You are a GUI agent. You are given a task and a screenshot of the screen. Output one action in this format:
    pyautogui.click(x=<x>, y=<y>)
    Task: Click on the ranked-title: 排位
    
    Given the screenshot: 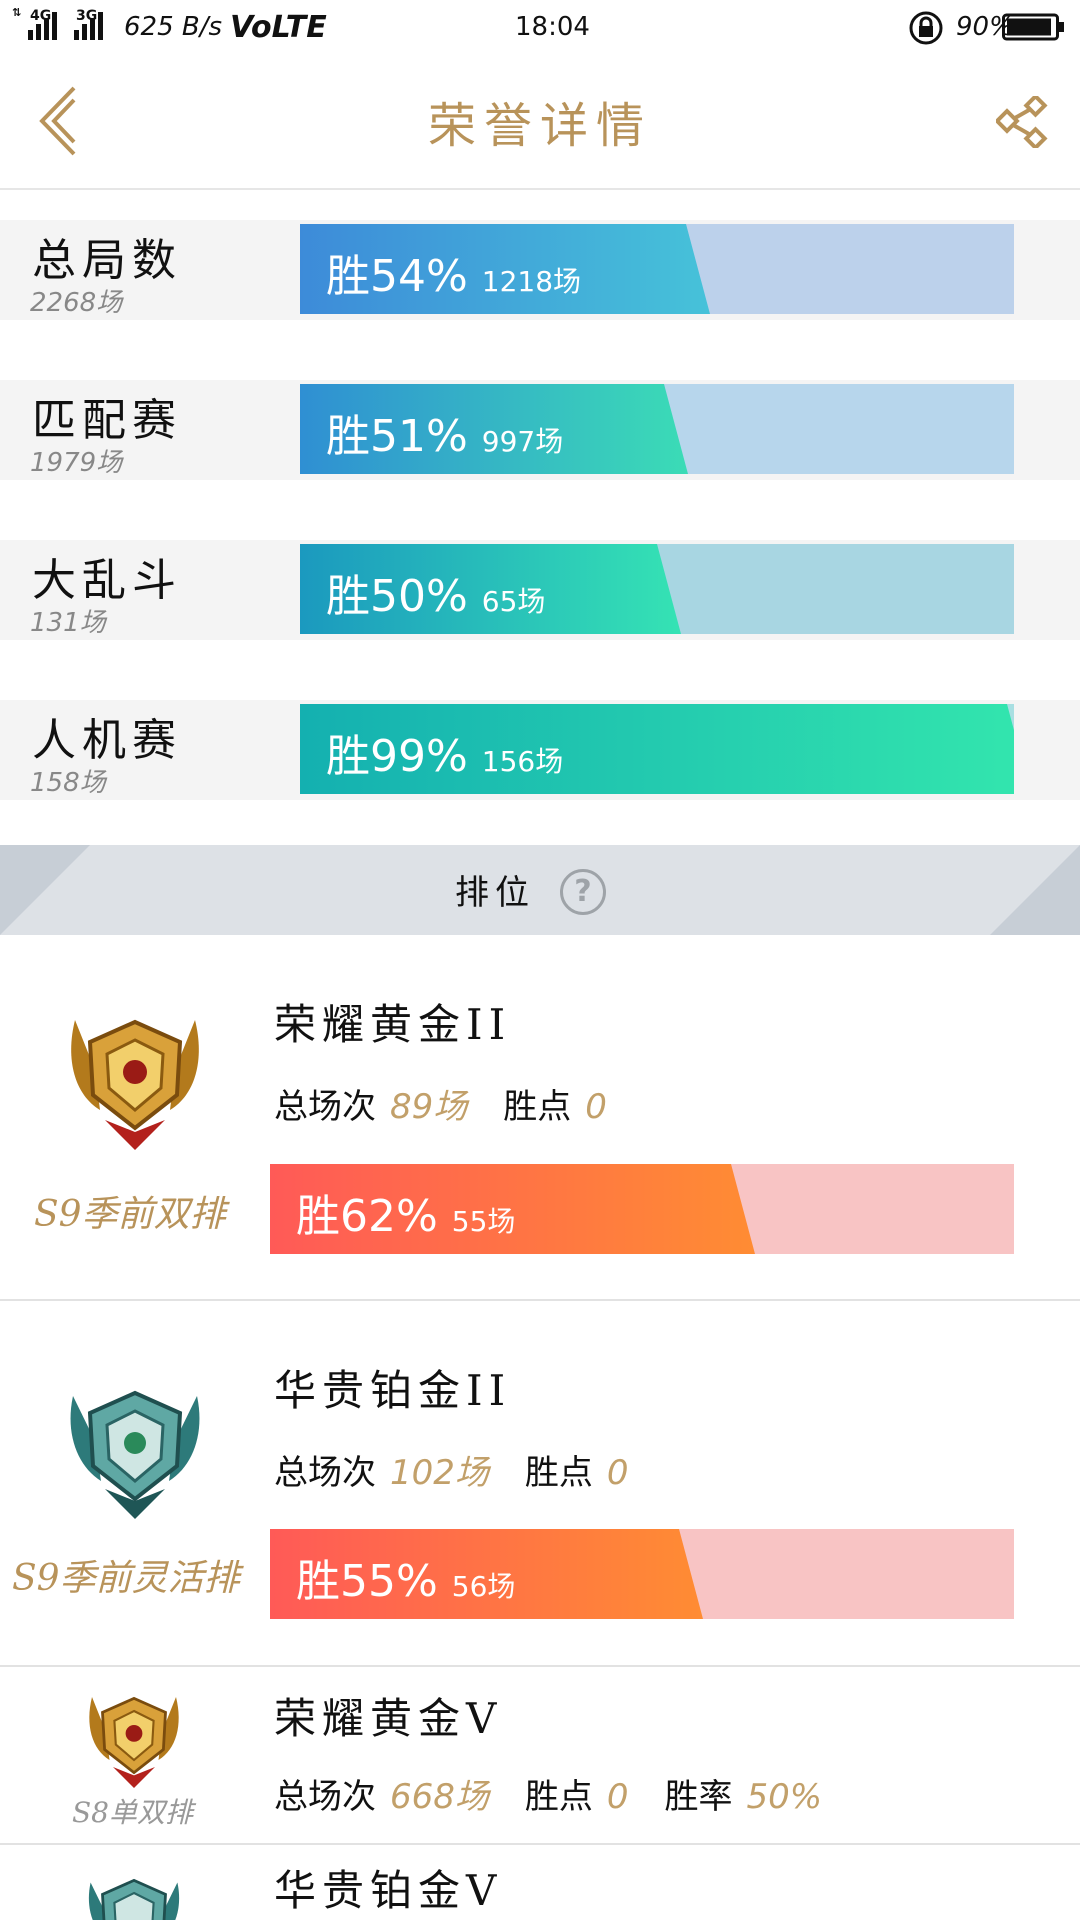 What is the action you would take?
    pyautogui.click(x=495, y=893)
    